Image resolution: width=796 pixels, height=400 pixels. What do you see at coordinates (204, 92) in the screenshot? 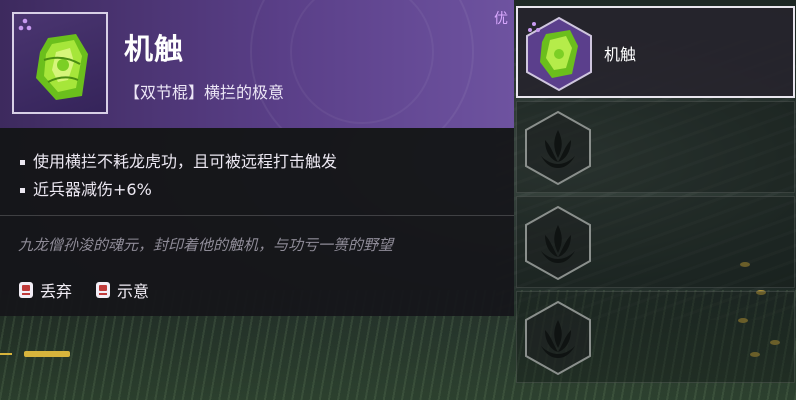
I see `item-subtitle: 【双节棍】横拦的极意` at bounding box center [204, 92].